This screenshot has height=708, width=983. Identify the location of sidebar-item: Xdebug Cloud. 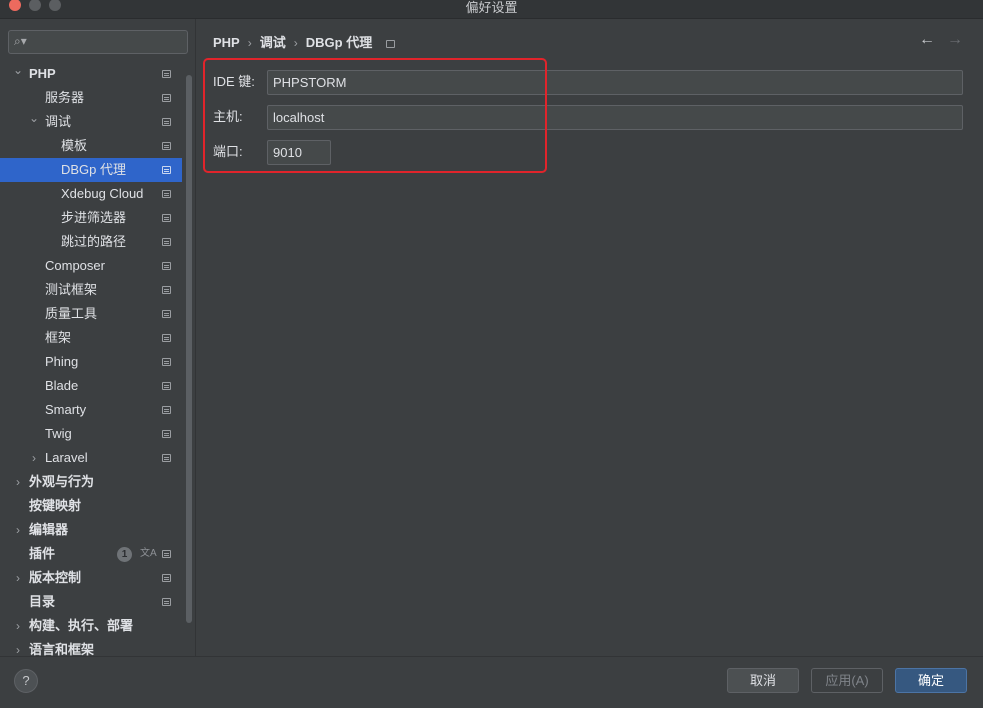
(91, 194).